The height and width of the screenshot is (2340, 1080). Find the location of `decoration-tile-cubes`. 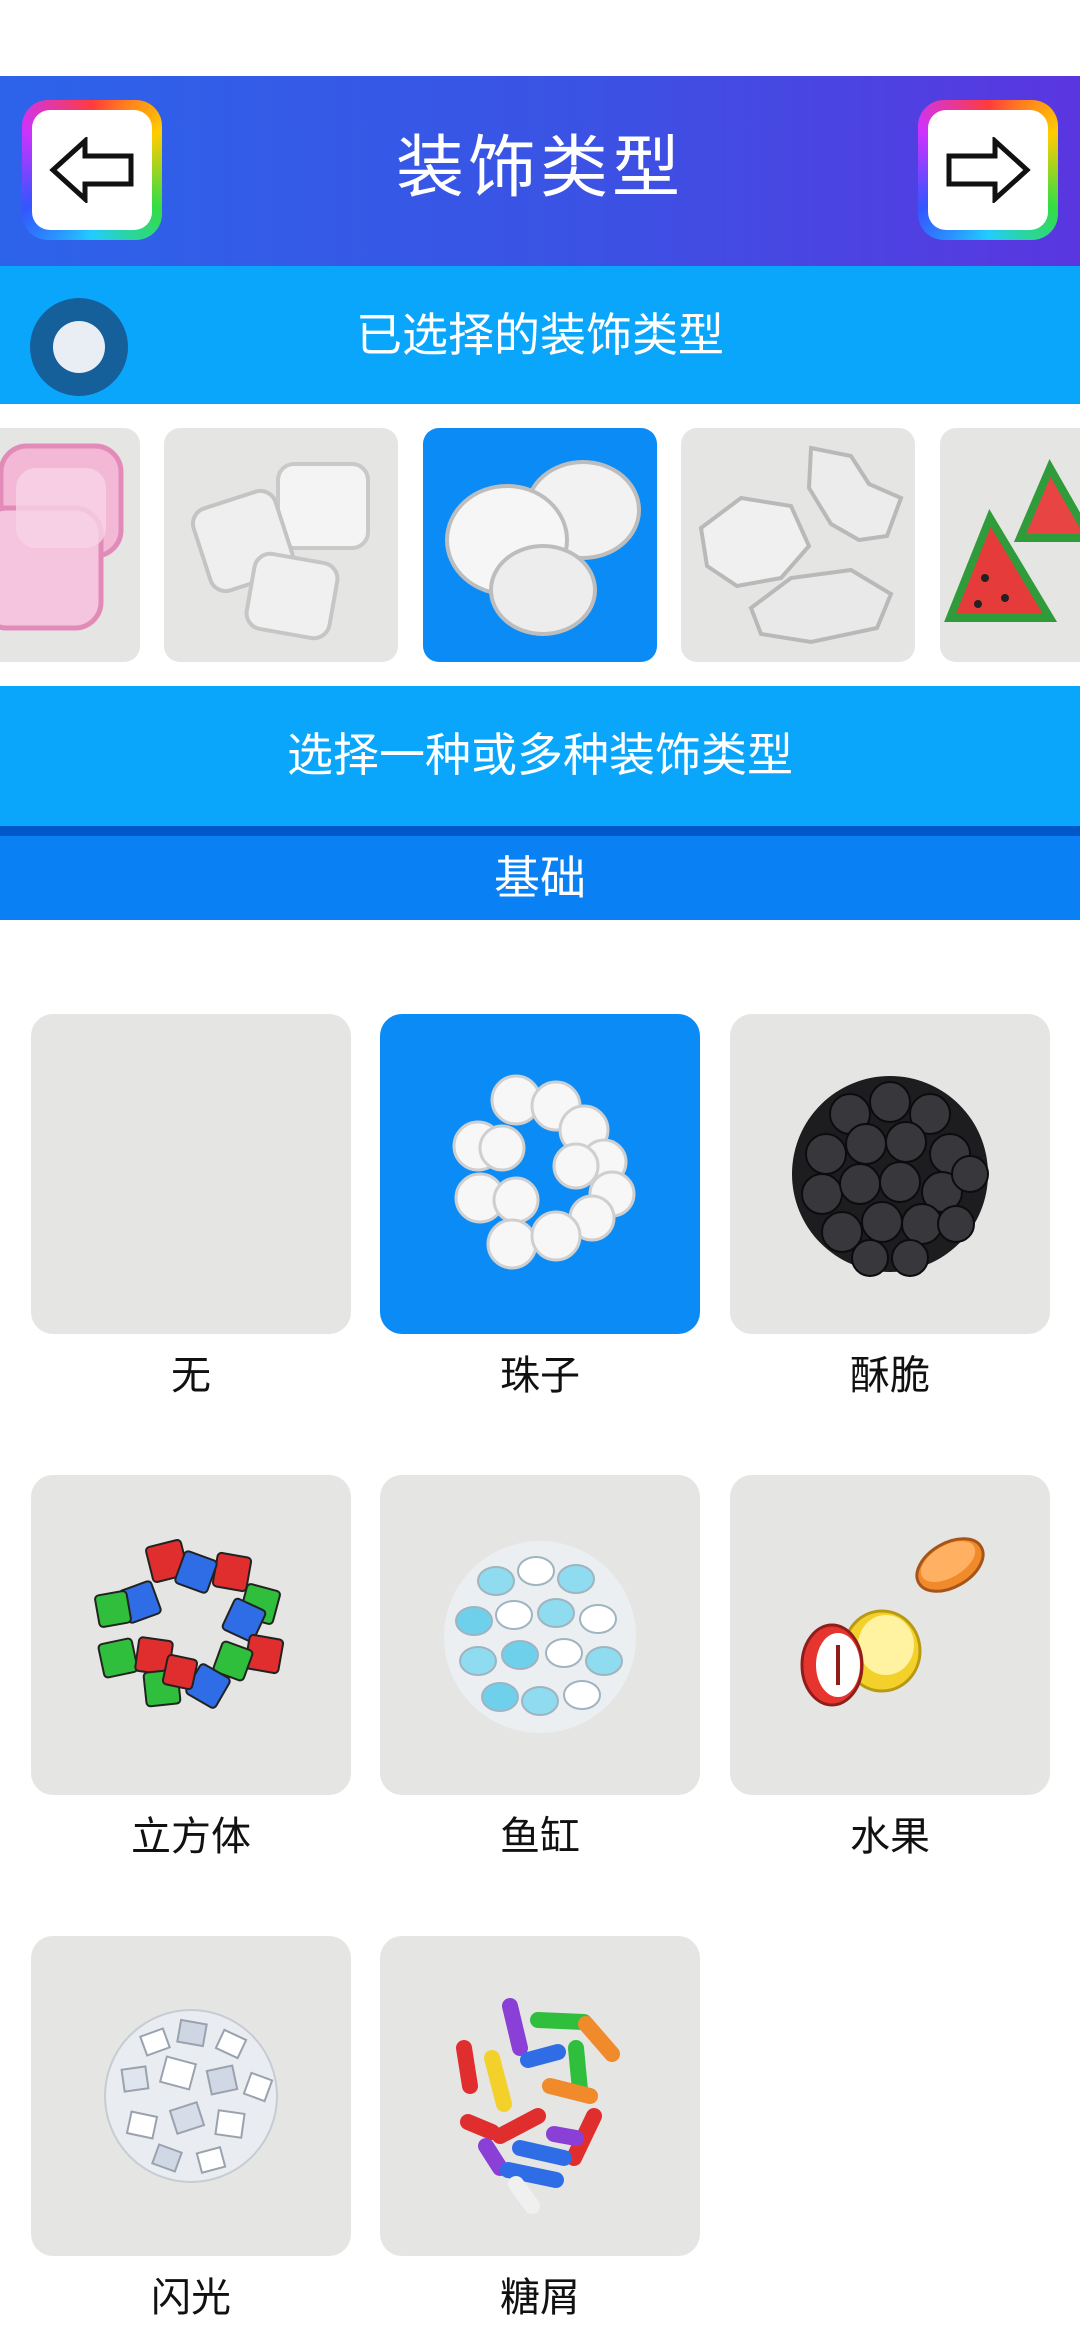

decoration-tile-cubes is located at coordinates (191, 1635).